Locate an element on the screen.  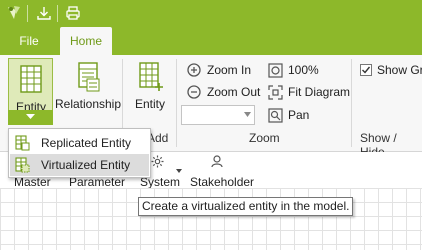
pan-label: Pan is located at coordinates (299, 115).